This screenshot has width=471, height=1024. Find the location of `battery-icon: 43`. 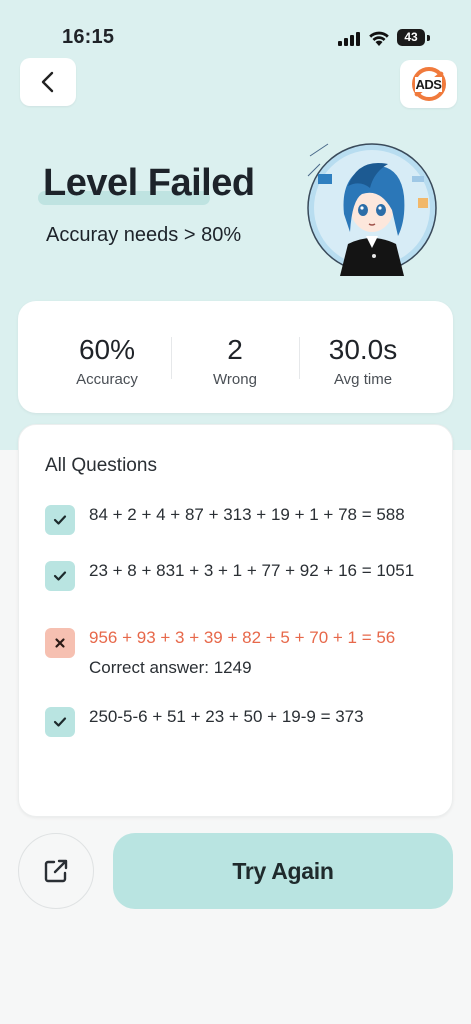

battery-icon: 43 is located at coordinates (411, 37).